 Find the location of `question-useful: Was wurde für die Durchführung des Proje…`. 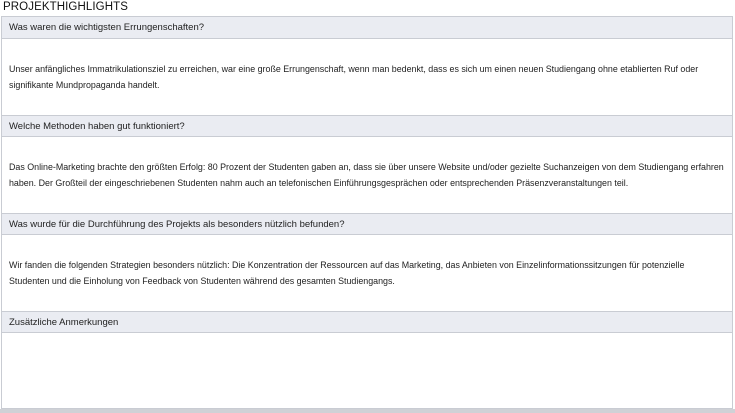

question-useful: Was wurde für die Durchführung des Proje… is located at coordinates (367, 224).